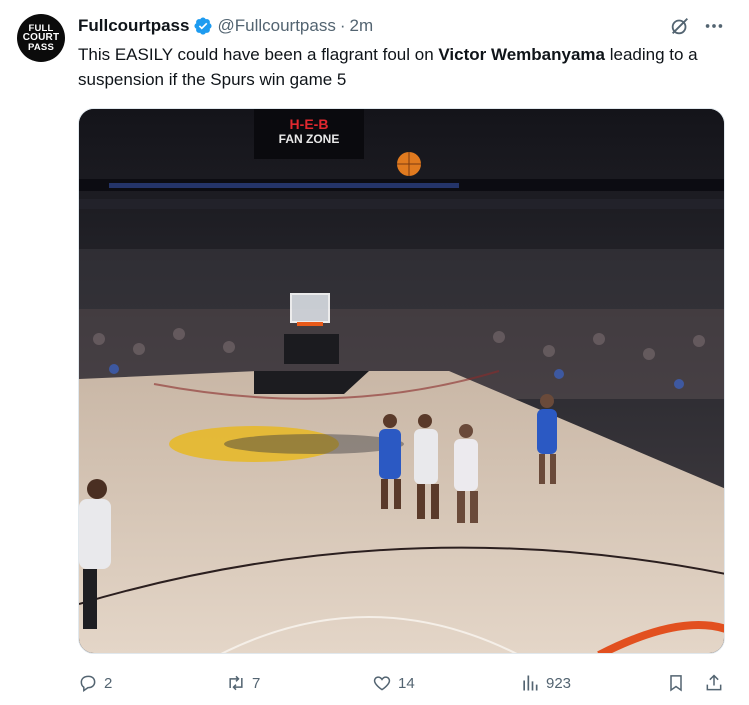  I want to click on bookmark-button, so click(676, 683).